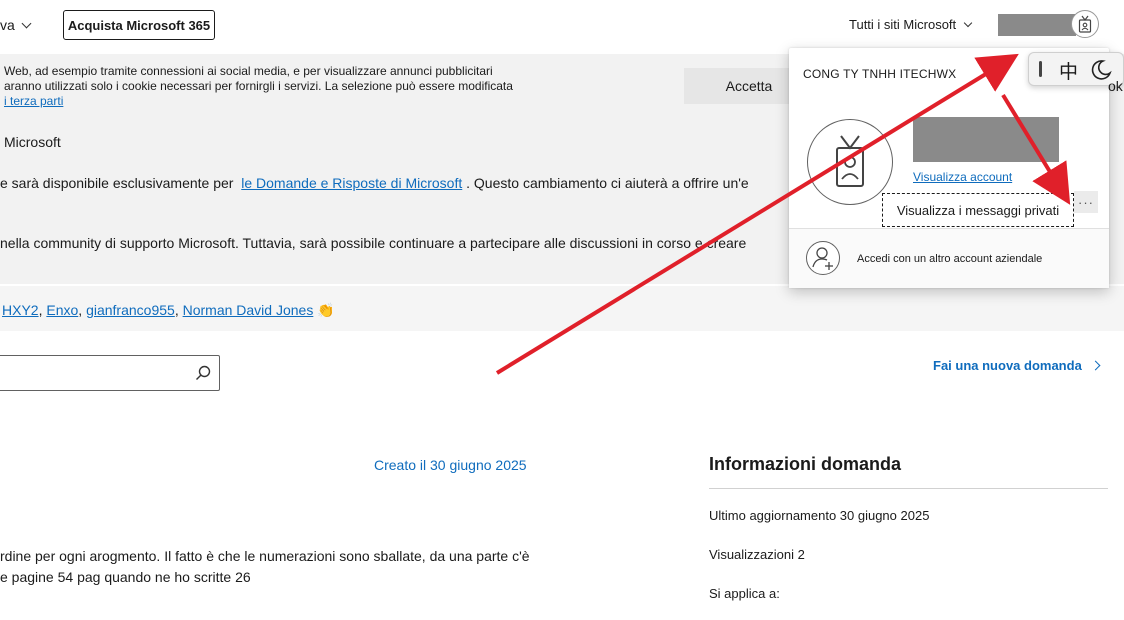 This screenshot has height=620, width=1124. Describe the element at coordinates (823, 258) in the screenshot. I see `add-person-icon` at that location.